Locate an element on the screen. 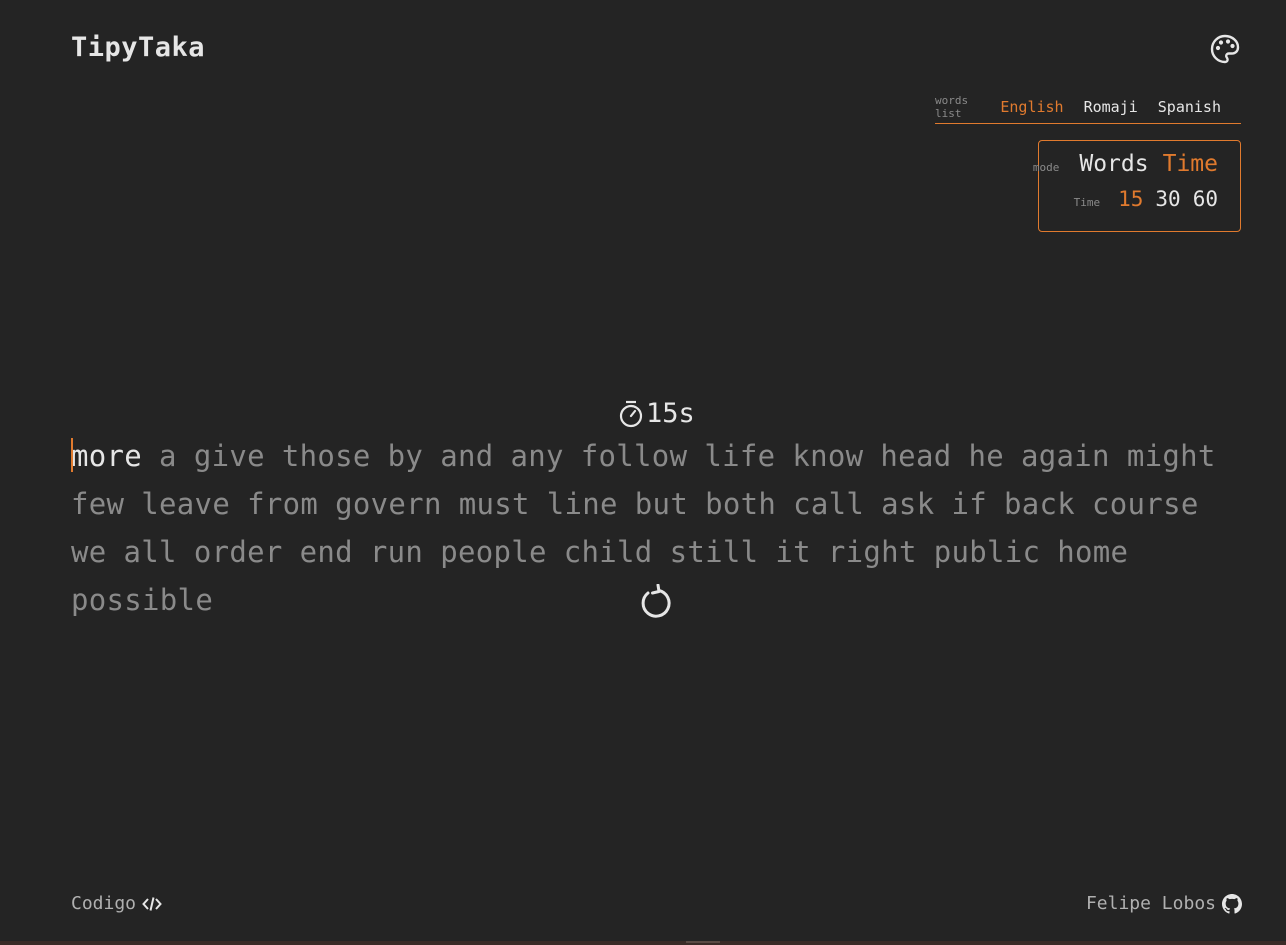 Image resolution: width=1286 pixels, height=945 pixels. author-label: Felipe Lobos is located at coordinates (1150, 903).